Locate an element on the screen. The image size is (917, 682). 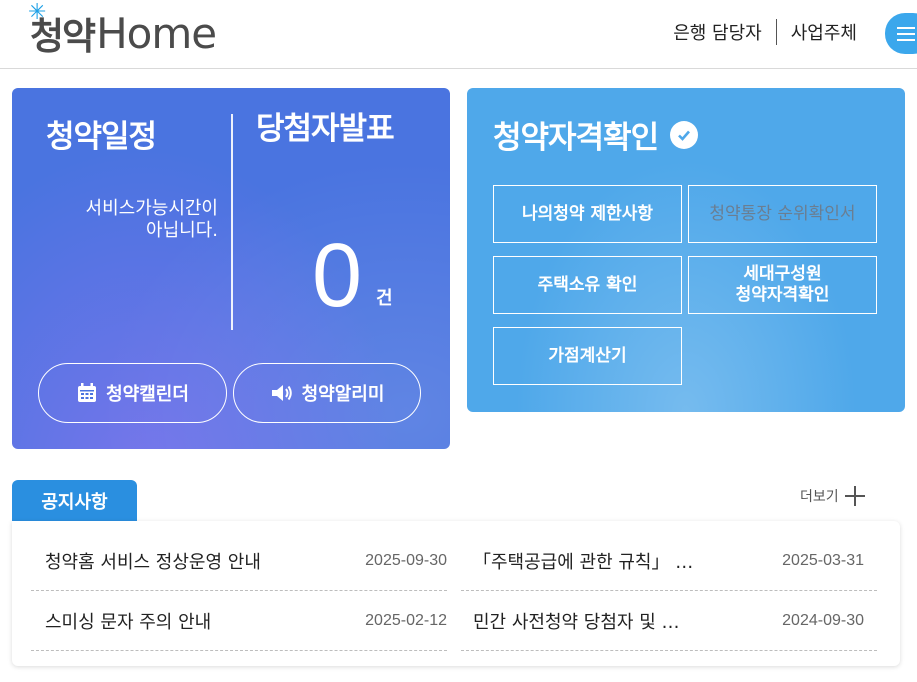
check-circle-icon is located at coordinates (684, 134).